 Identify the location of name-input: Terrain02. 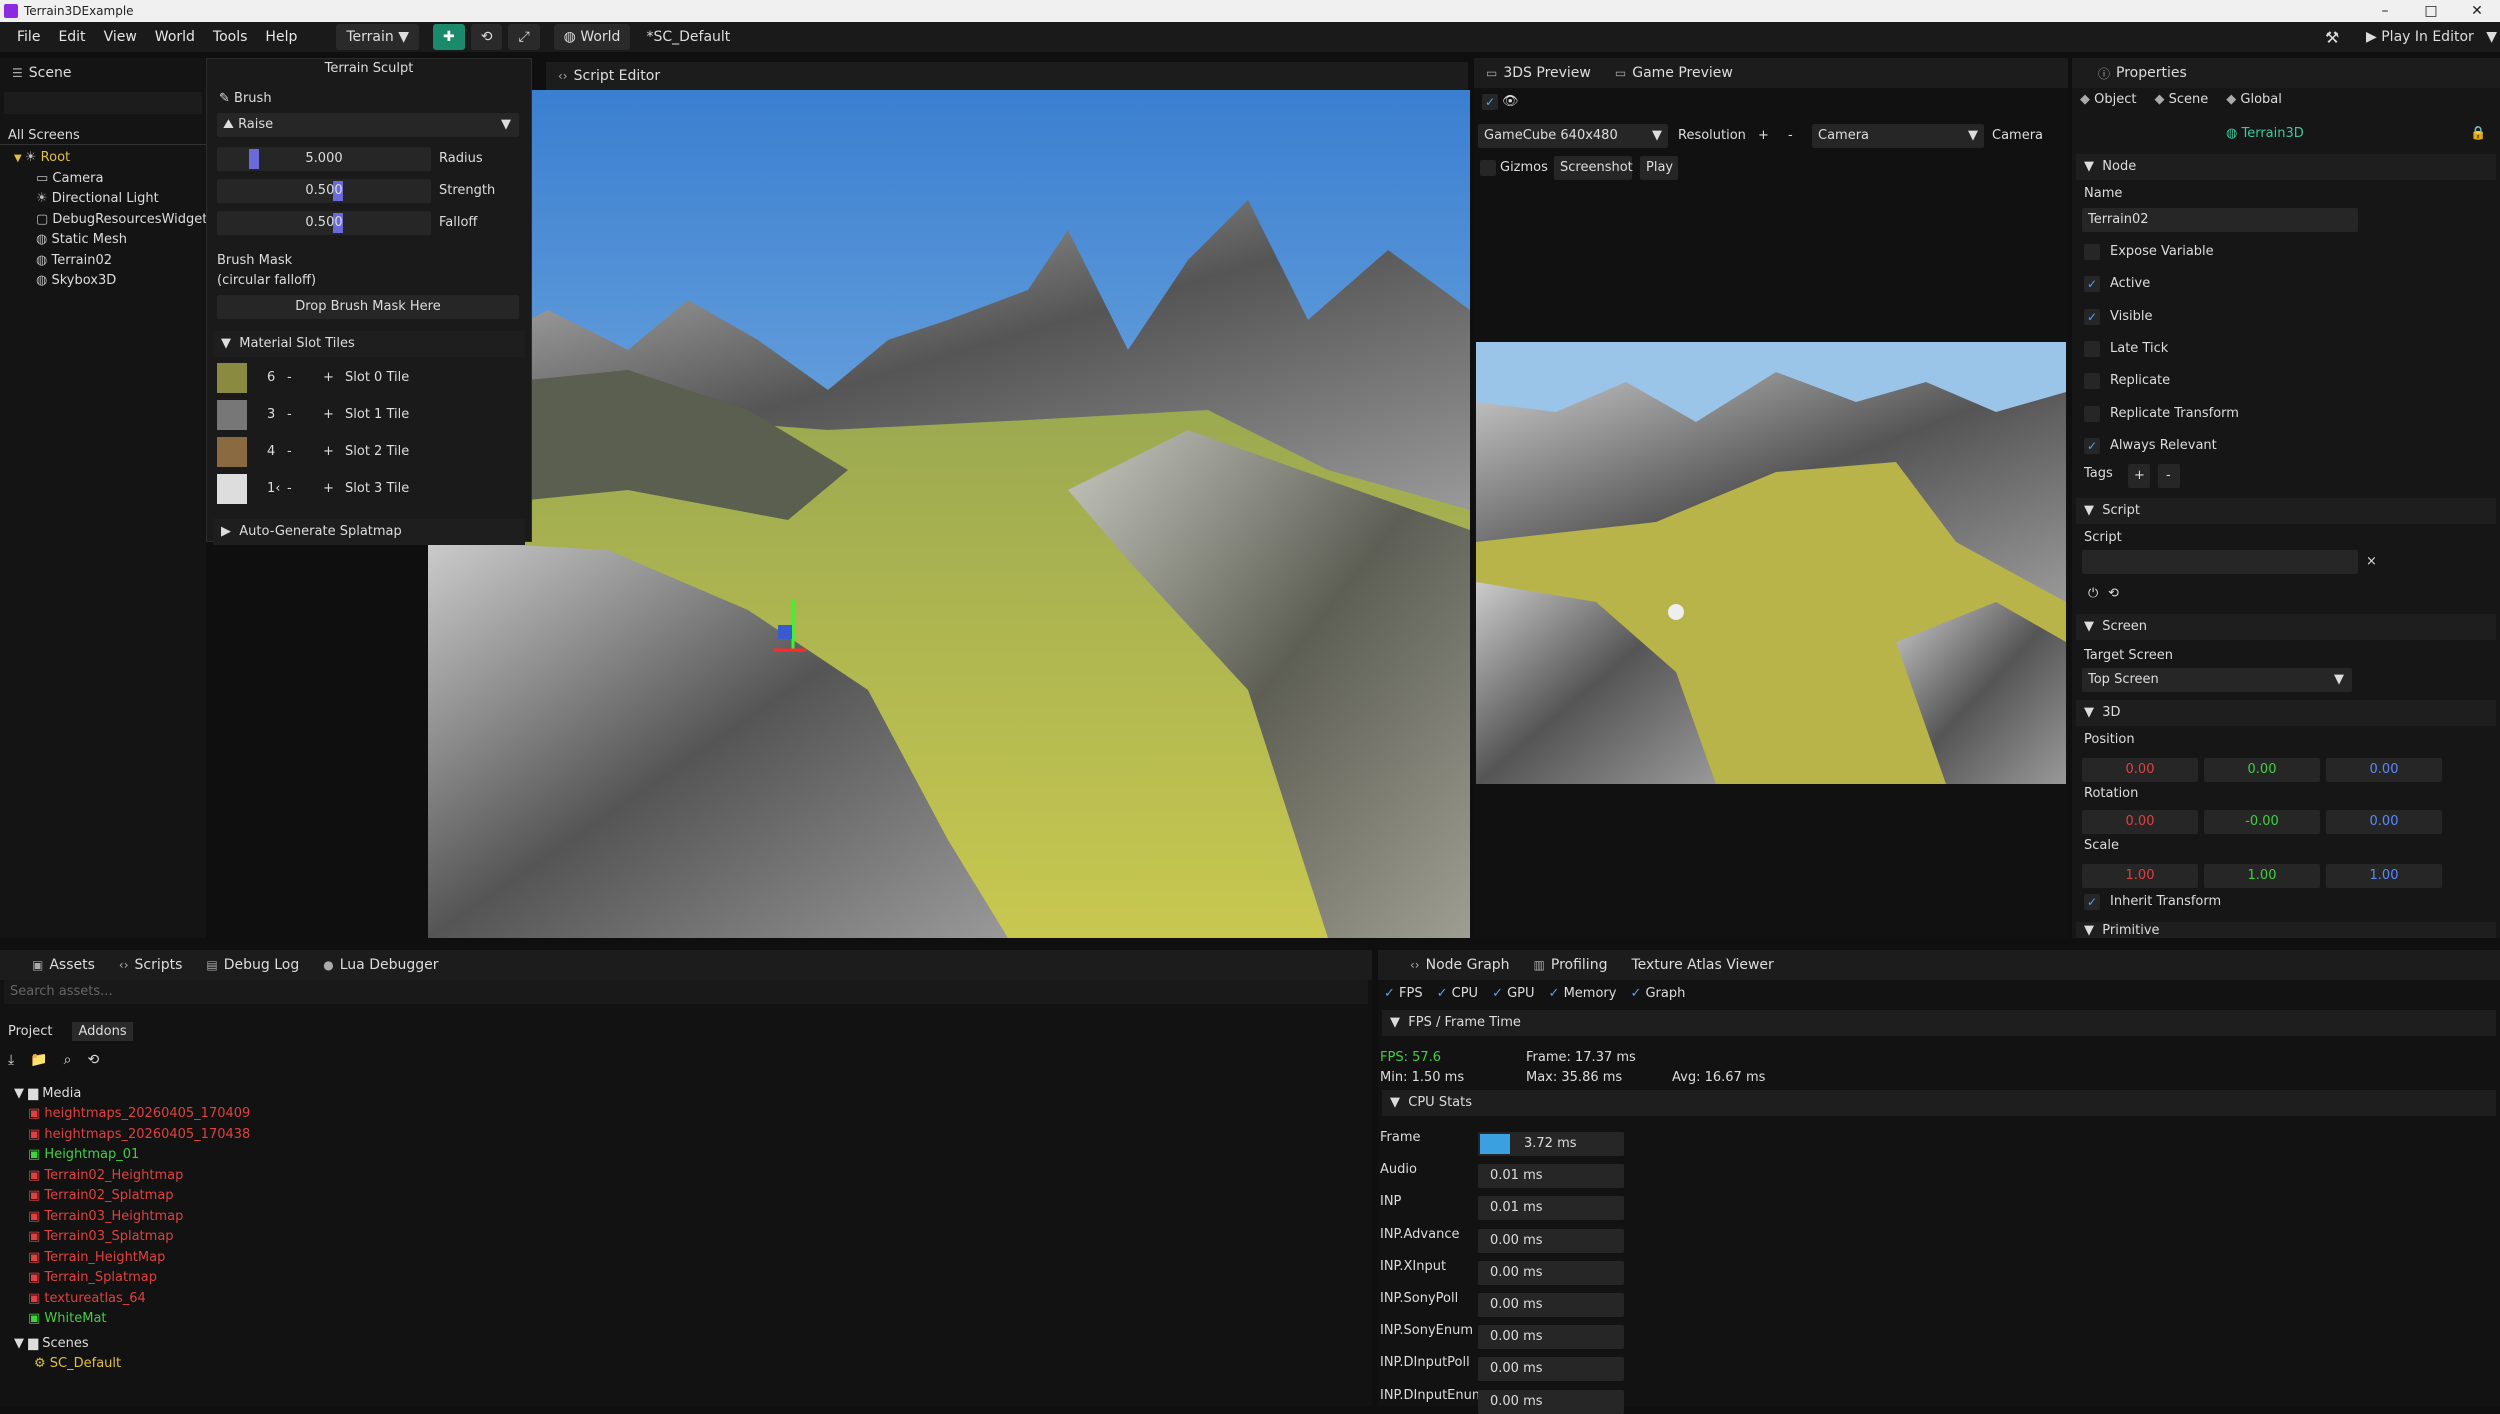
(2220, 220).